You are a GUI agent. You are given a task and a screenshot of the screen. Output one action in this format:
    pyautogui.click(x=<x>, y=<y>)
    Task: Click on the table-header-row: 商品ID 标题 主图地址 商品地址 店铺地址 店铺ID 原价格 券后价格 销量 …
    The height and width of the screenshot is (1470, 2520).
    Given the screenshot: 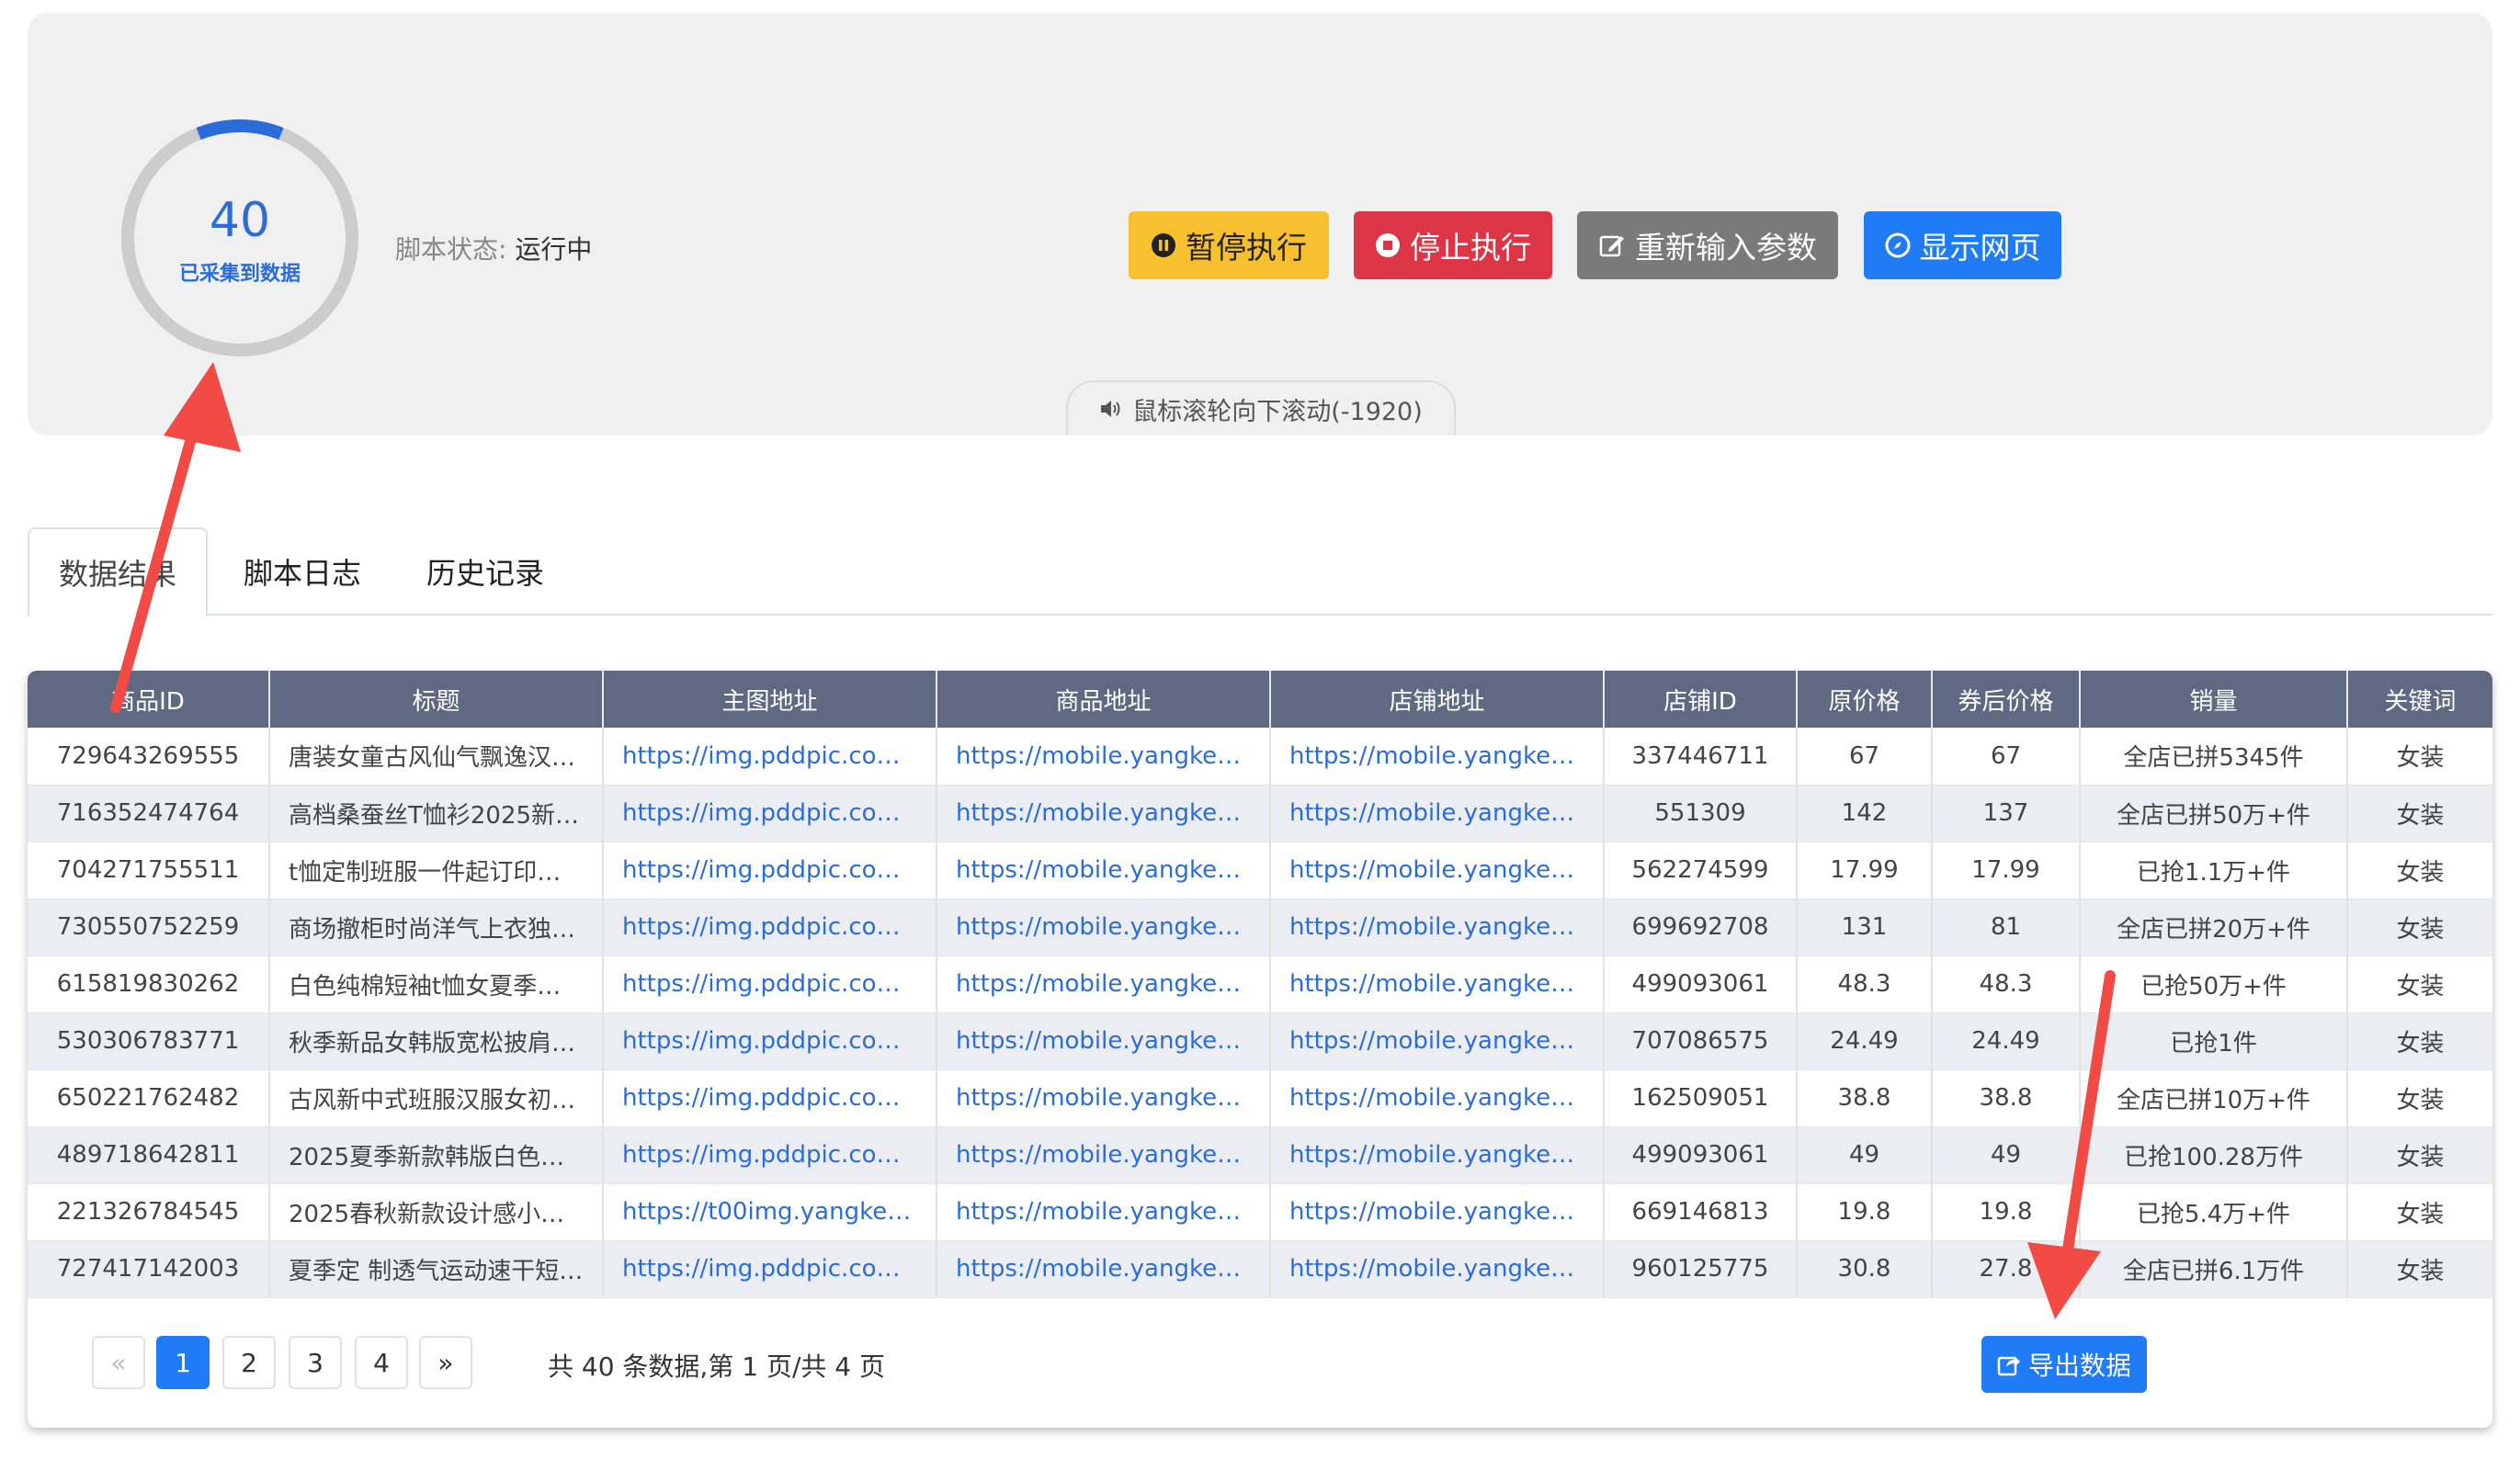 What is the action you would take?
    pyautogui.click(x=1260, y=699)
    